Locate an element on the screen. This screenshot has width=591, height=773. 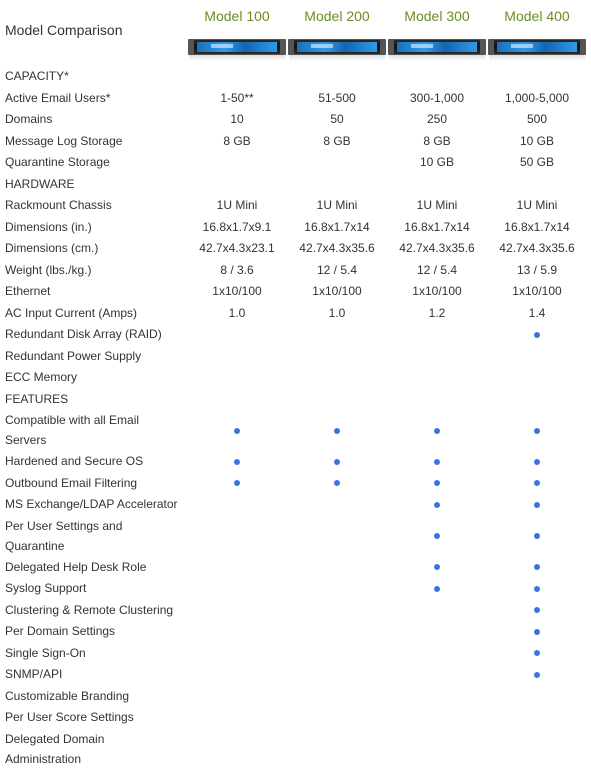
table-row: CAPACITY* is located at coordinates (295, 77).